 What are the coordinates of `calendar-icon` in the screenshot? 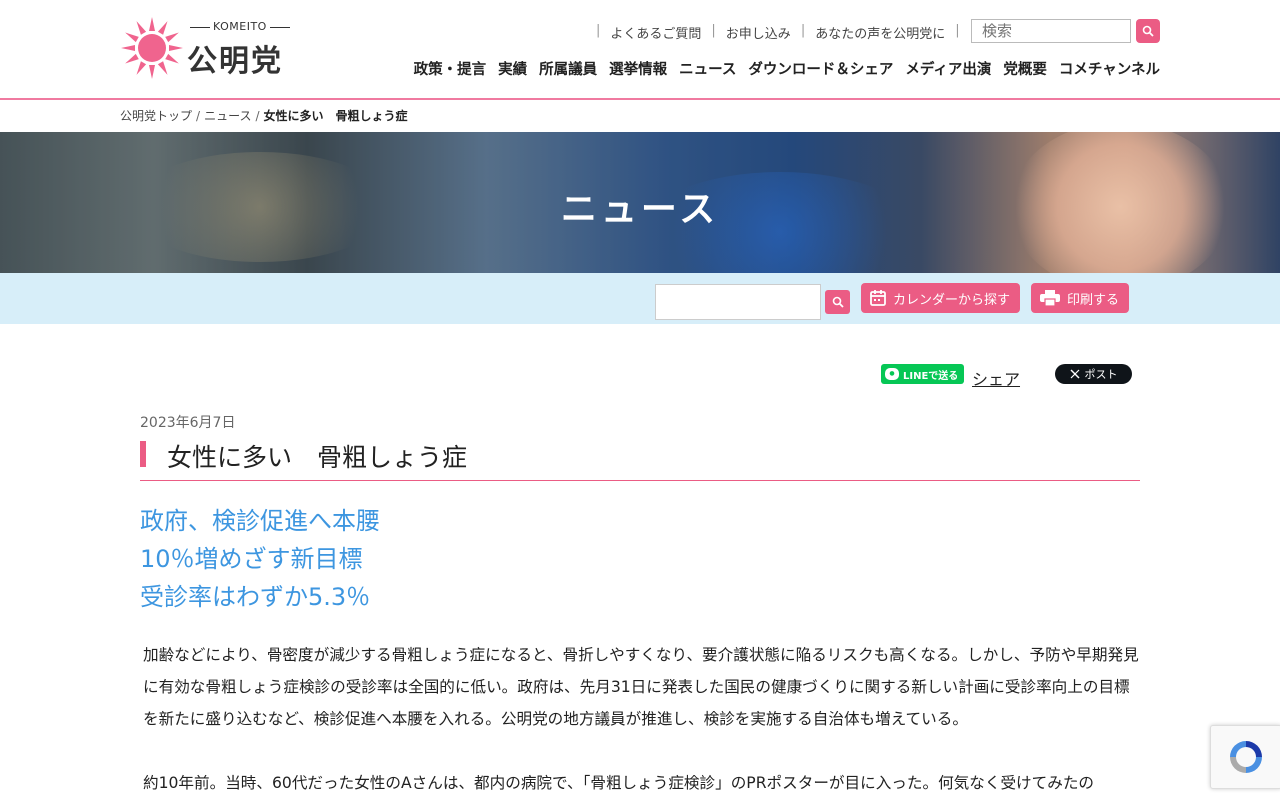 It's located at (878, 298).